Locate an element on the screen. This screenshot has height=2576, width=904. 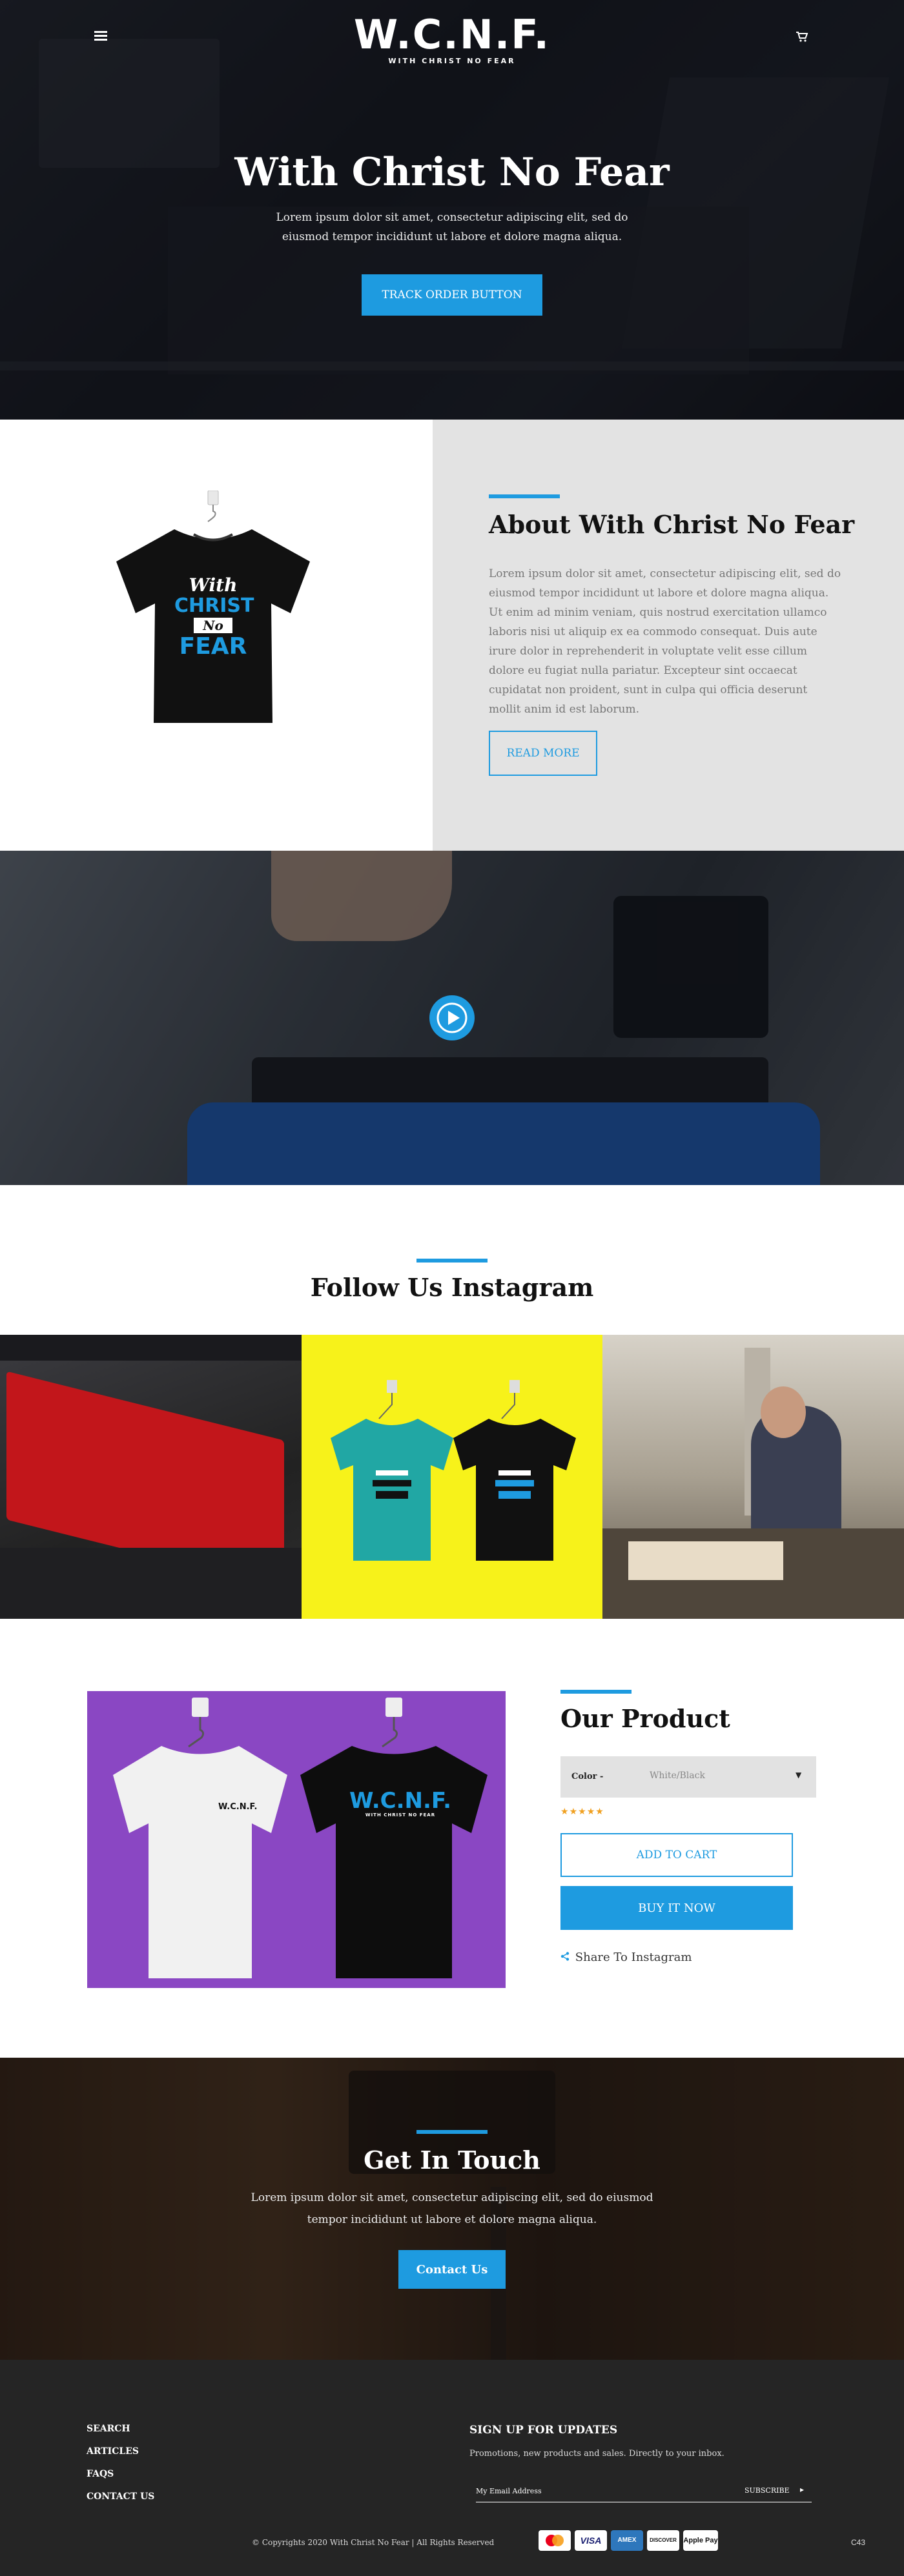
ig-tile-press-shape is located at coordinates (151, 1583).